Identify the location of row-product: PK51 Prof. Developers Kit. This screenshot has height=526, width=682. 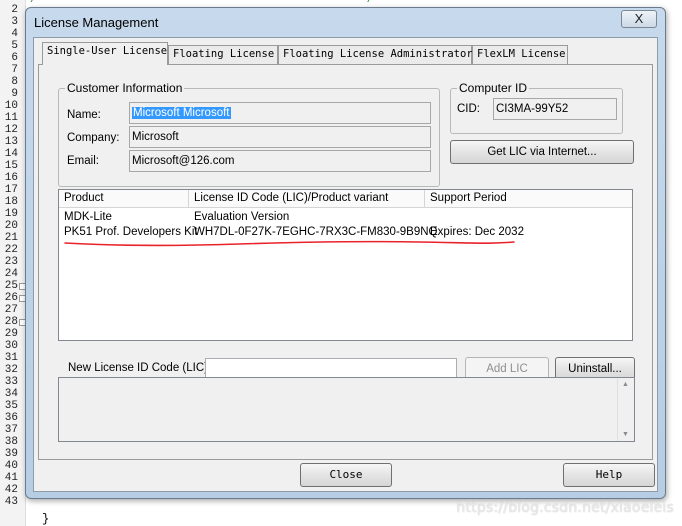
(131, 232).